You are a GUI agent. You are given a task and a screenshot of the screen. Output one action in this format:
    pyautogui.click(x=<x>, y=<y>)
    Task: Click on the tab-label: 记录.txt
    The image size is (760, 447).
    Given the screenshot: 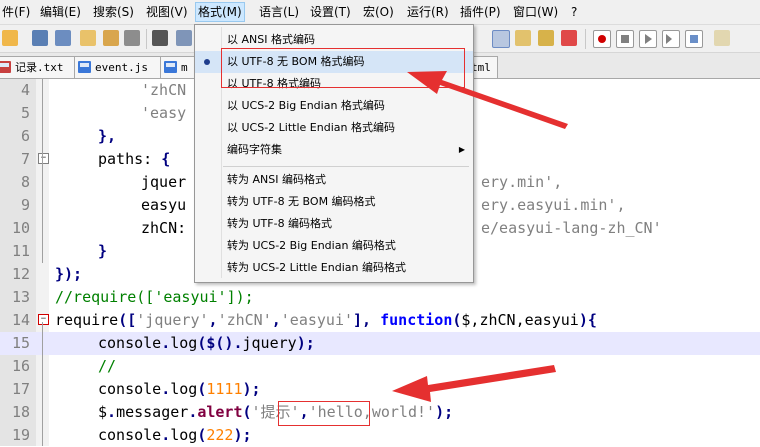 What is the action you would take?
    pyautogui.click(x=39, y=67)
    